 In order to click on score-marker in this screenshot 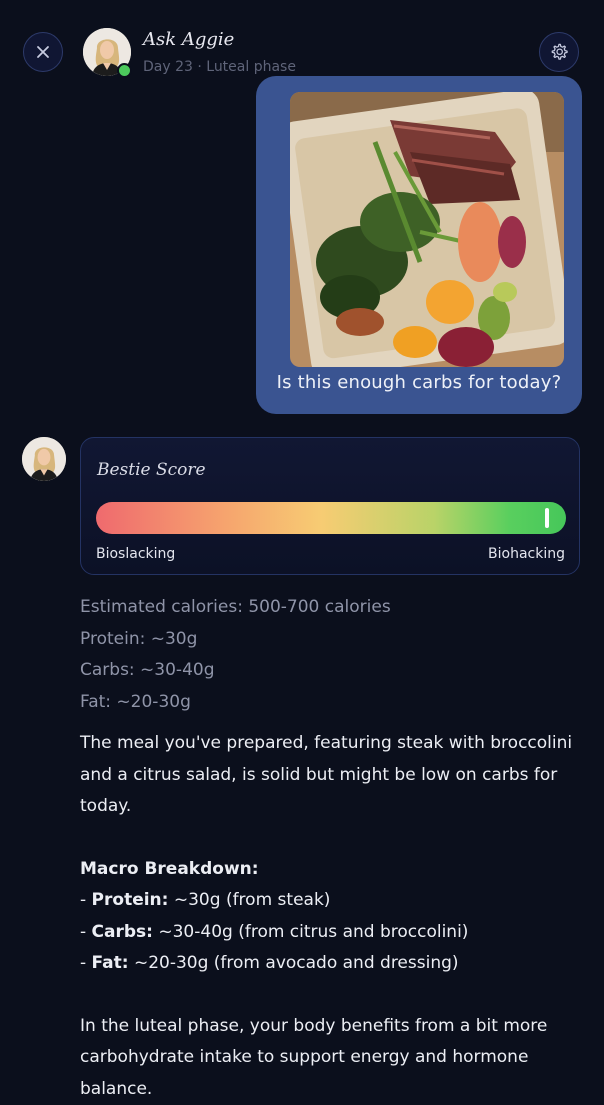, I will do `click(547, 518)`.